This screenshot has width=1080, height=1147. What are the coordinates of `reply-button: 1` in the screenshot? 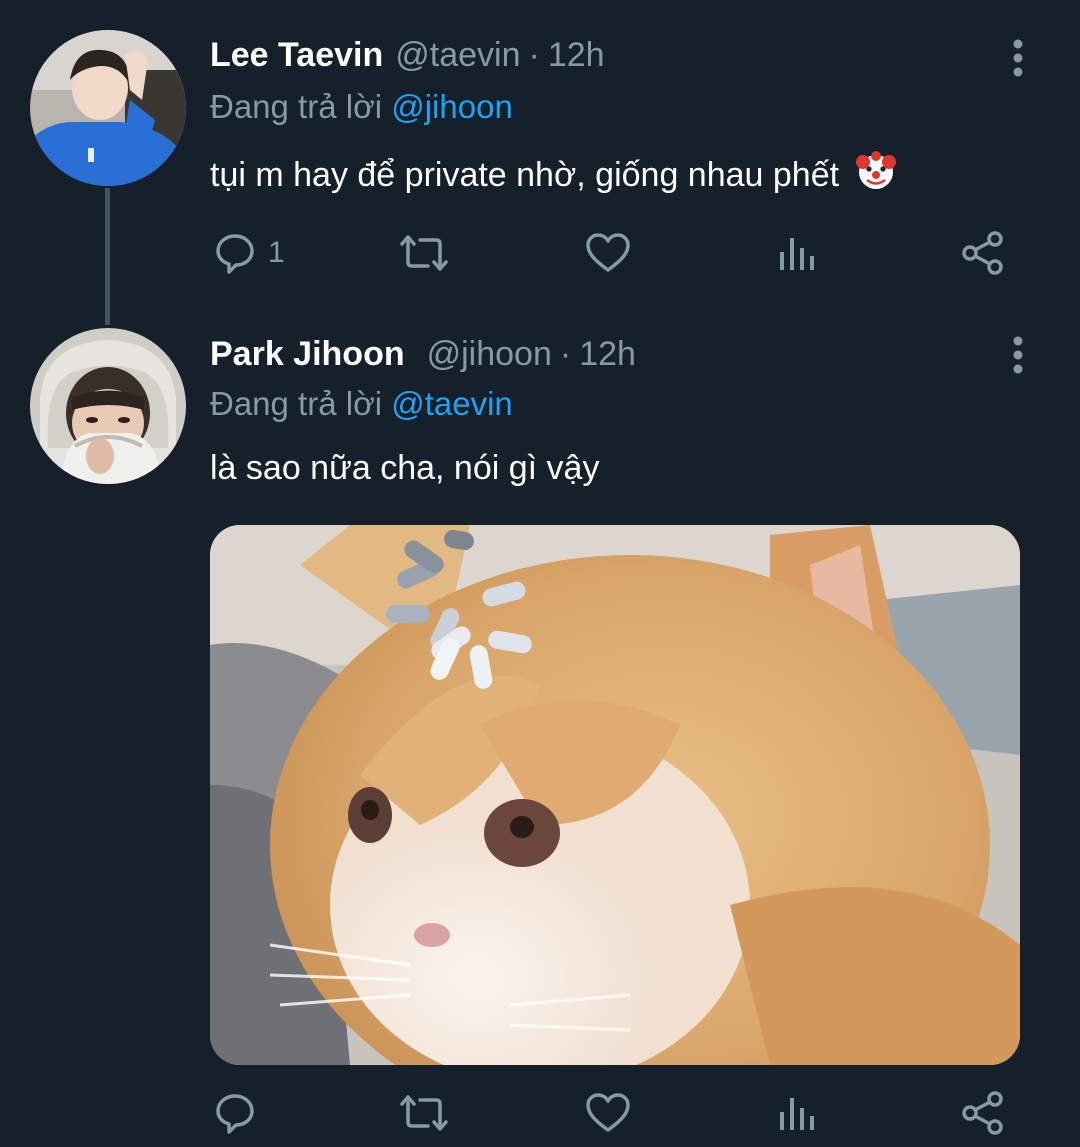 It's located at (248, 253).